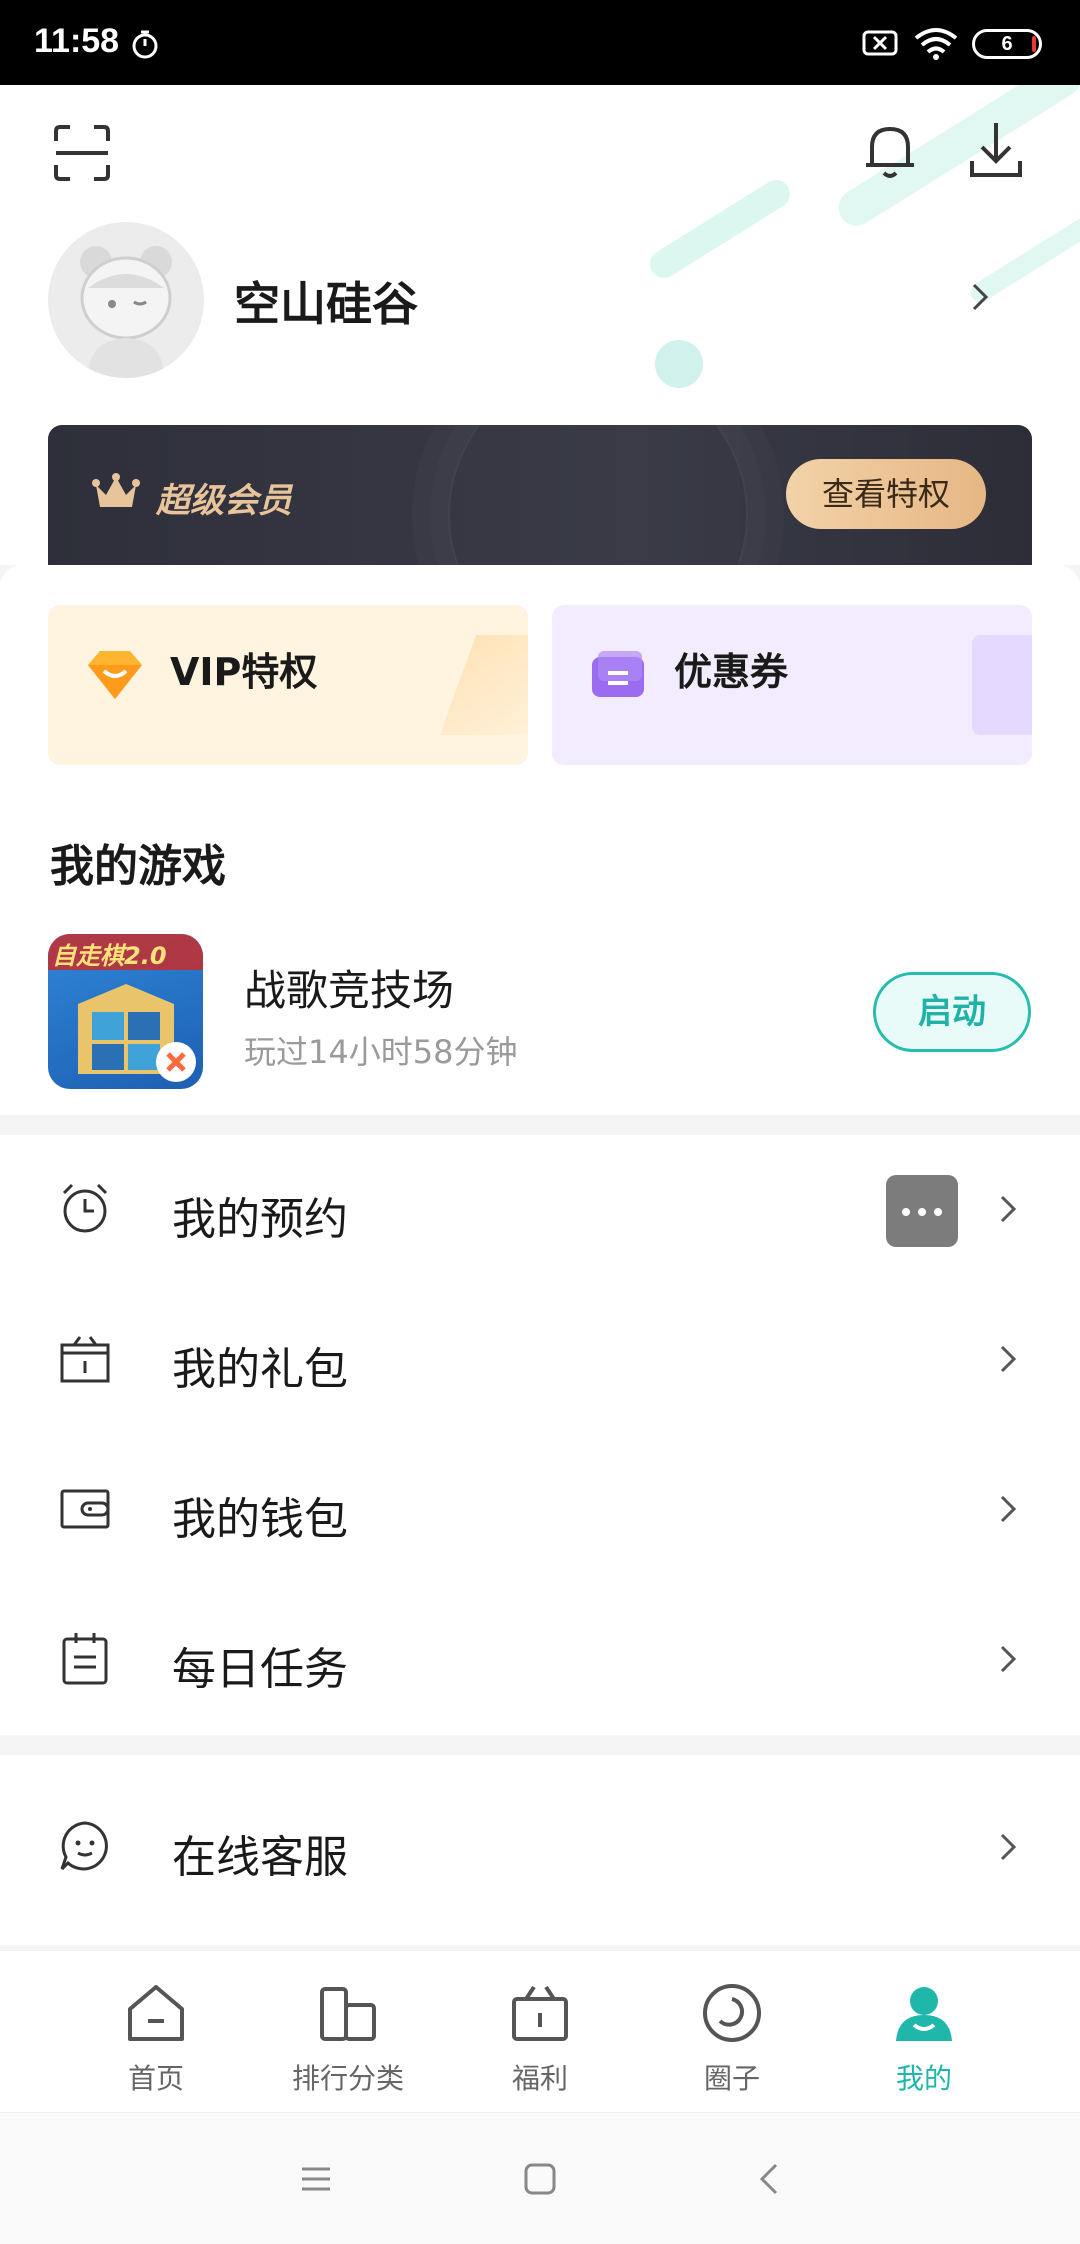 This screenshot has height=2244, width=1080. I want to click on bottom-tab-bar: 首页 排行分类 福利 圈子 我的, so click(540, 2031).